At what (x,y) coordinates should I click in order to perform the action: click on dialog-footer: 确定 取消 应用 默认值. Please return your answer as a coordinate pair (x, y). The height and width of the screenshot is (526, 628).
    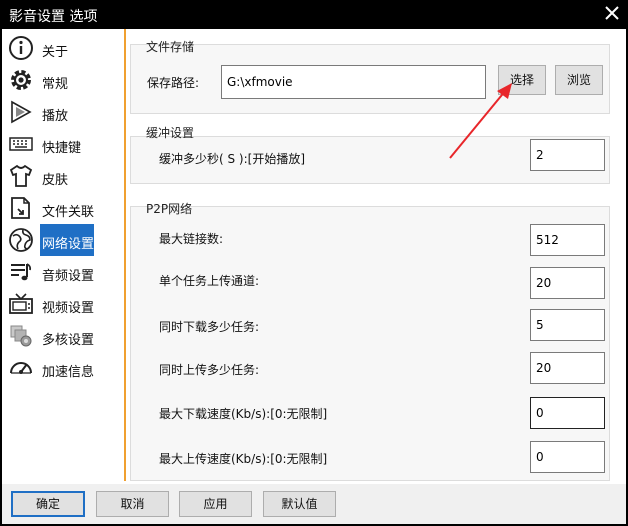
    Looking at the image, I should click on (314, 504).